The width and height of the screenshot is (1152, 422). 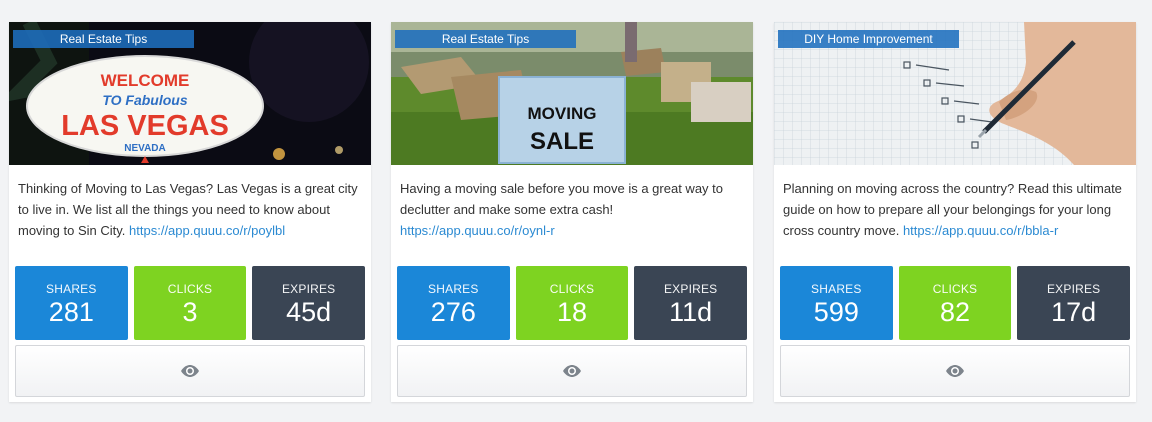 I want to click on clicks-stat: CLICKS 3, so click(x=190, y=303).